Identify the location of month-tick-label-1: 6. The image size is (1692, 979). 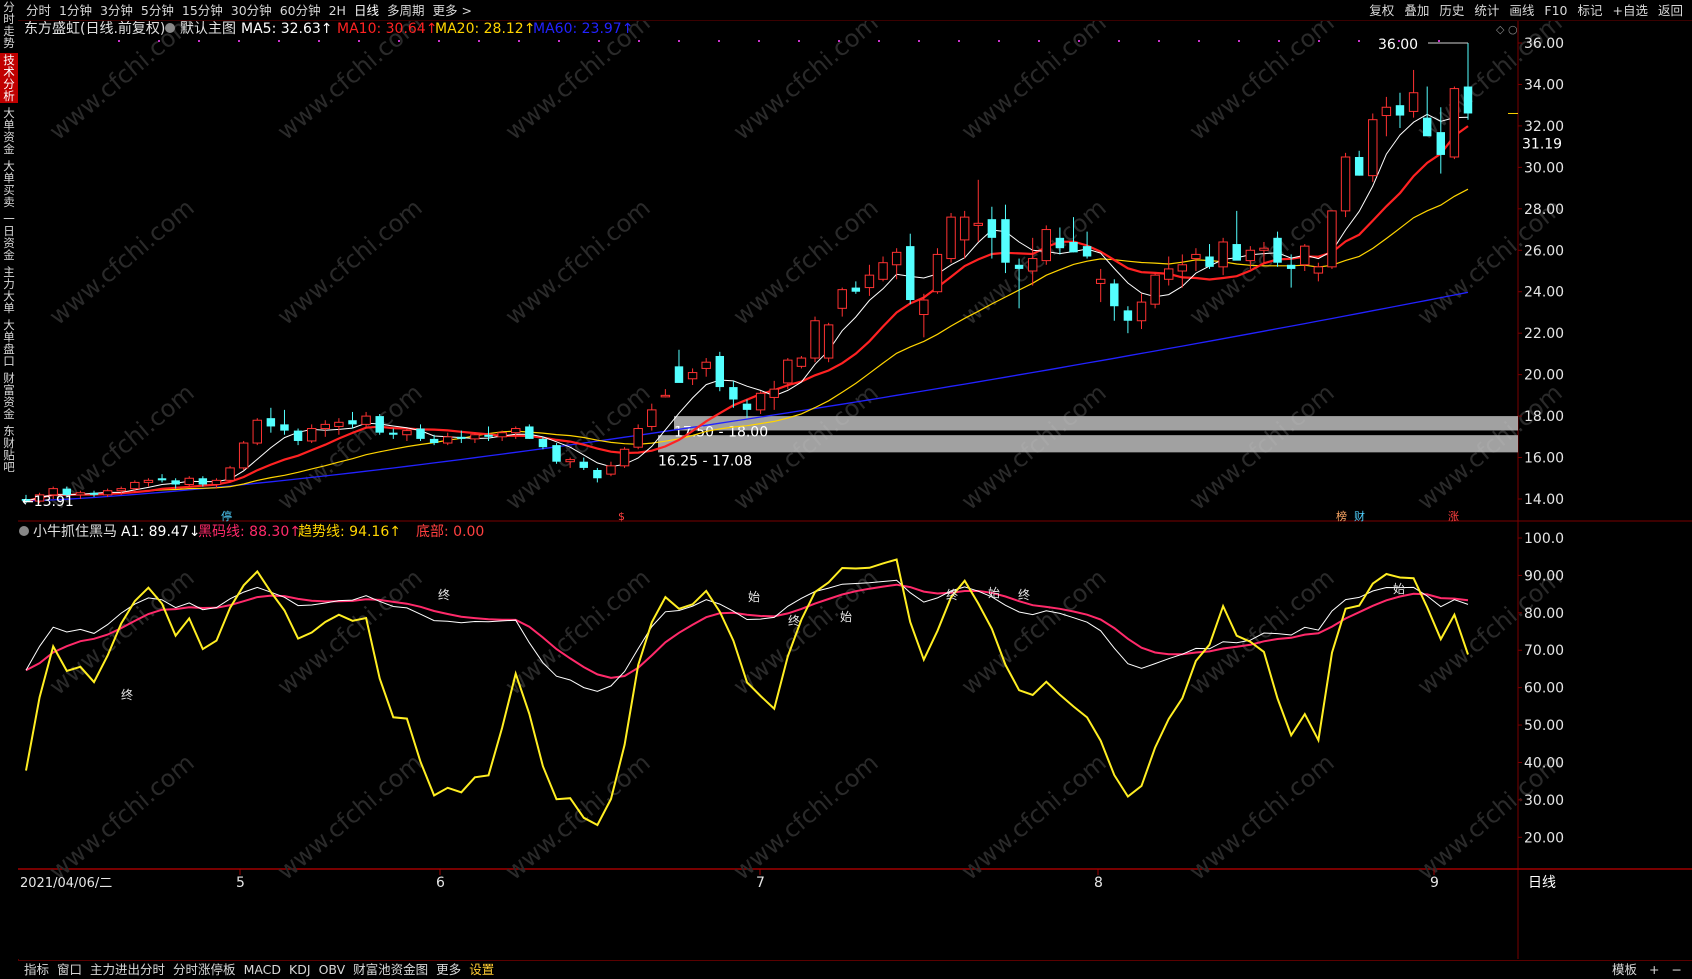
(440, 883).